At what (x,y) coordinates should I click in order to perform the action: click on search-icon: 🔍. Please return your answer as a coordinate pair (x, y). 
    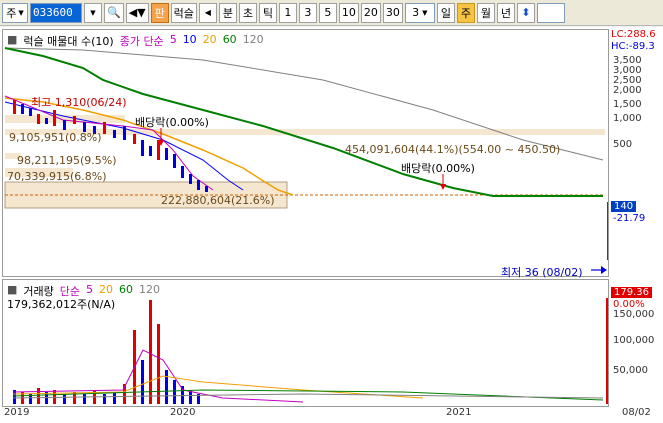
    Looking at the image, I should click on (114, 12).